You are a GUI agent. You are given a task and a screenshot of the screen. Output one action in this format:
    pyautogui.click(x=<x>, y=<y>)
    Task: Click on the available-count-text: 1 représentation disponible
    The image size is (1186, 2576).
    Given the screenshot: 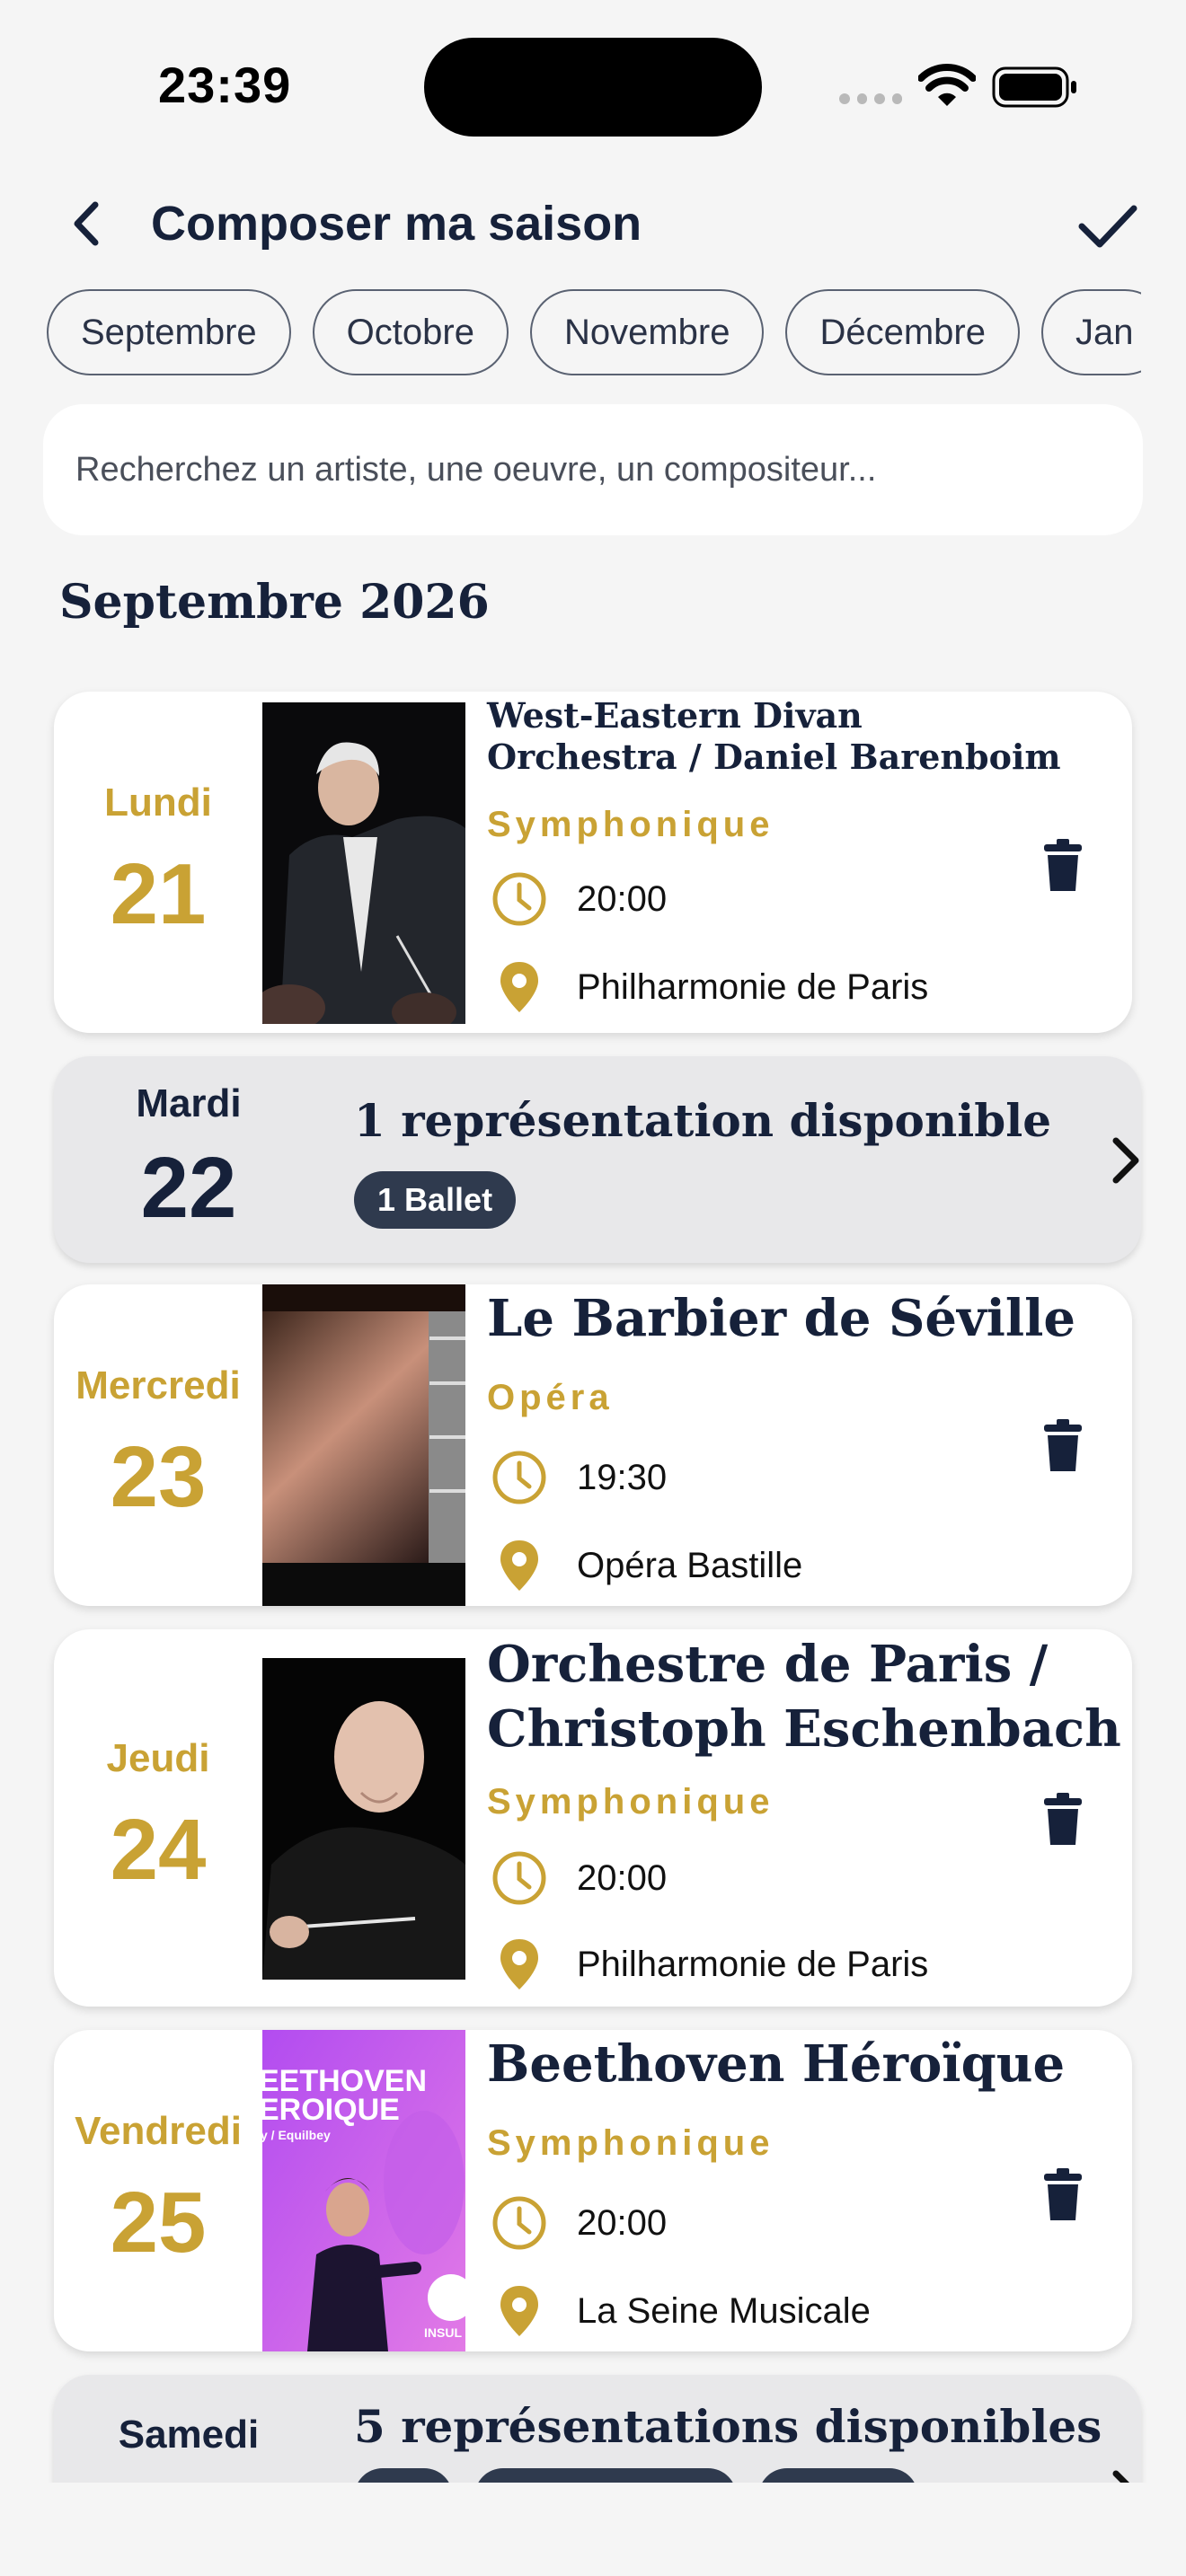 What is the action you would take?
    pyautogui.click(x=703, y=1120)
    